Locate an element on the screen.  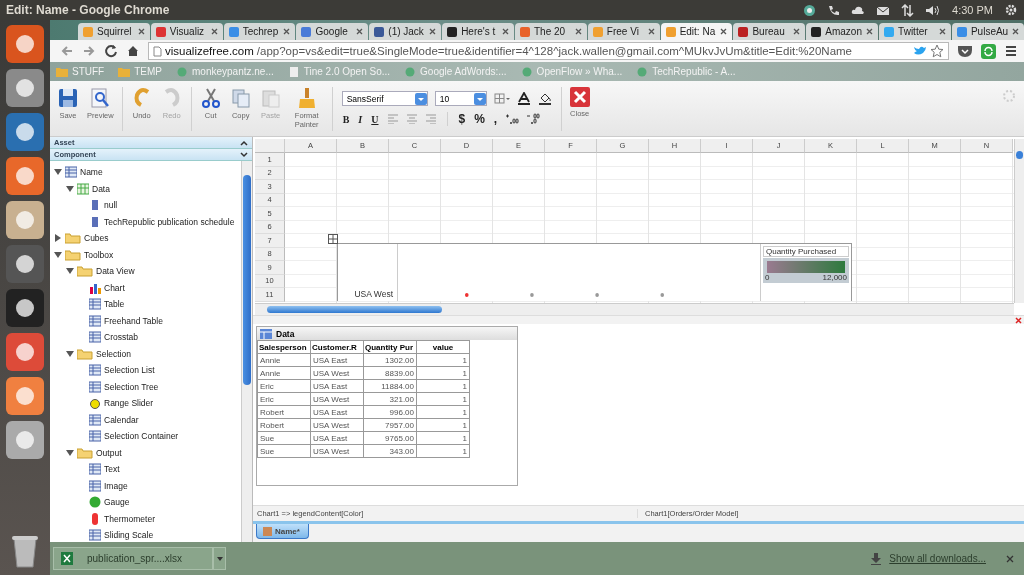
font-dropdown: SansSerif is located at coordinates (384, 98).